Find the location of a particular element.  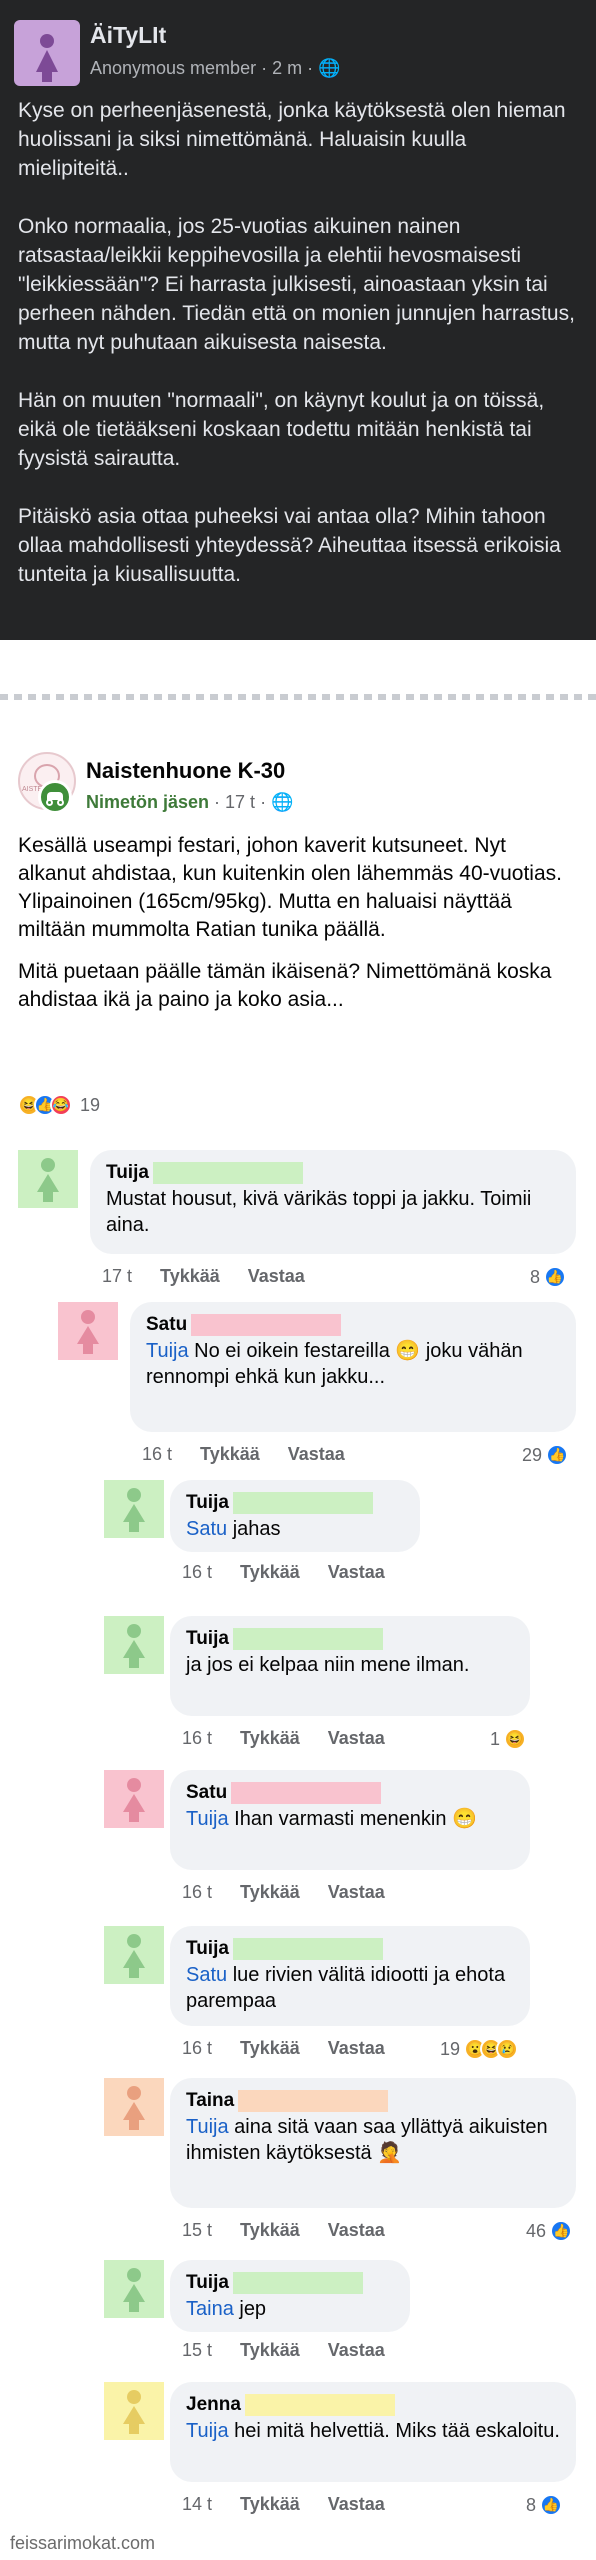

comment-author: Taina is located at coordinates (210, 2101).